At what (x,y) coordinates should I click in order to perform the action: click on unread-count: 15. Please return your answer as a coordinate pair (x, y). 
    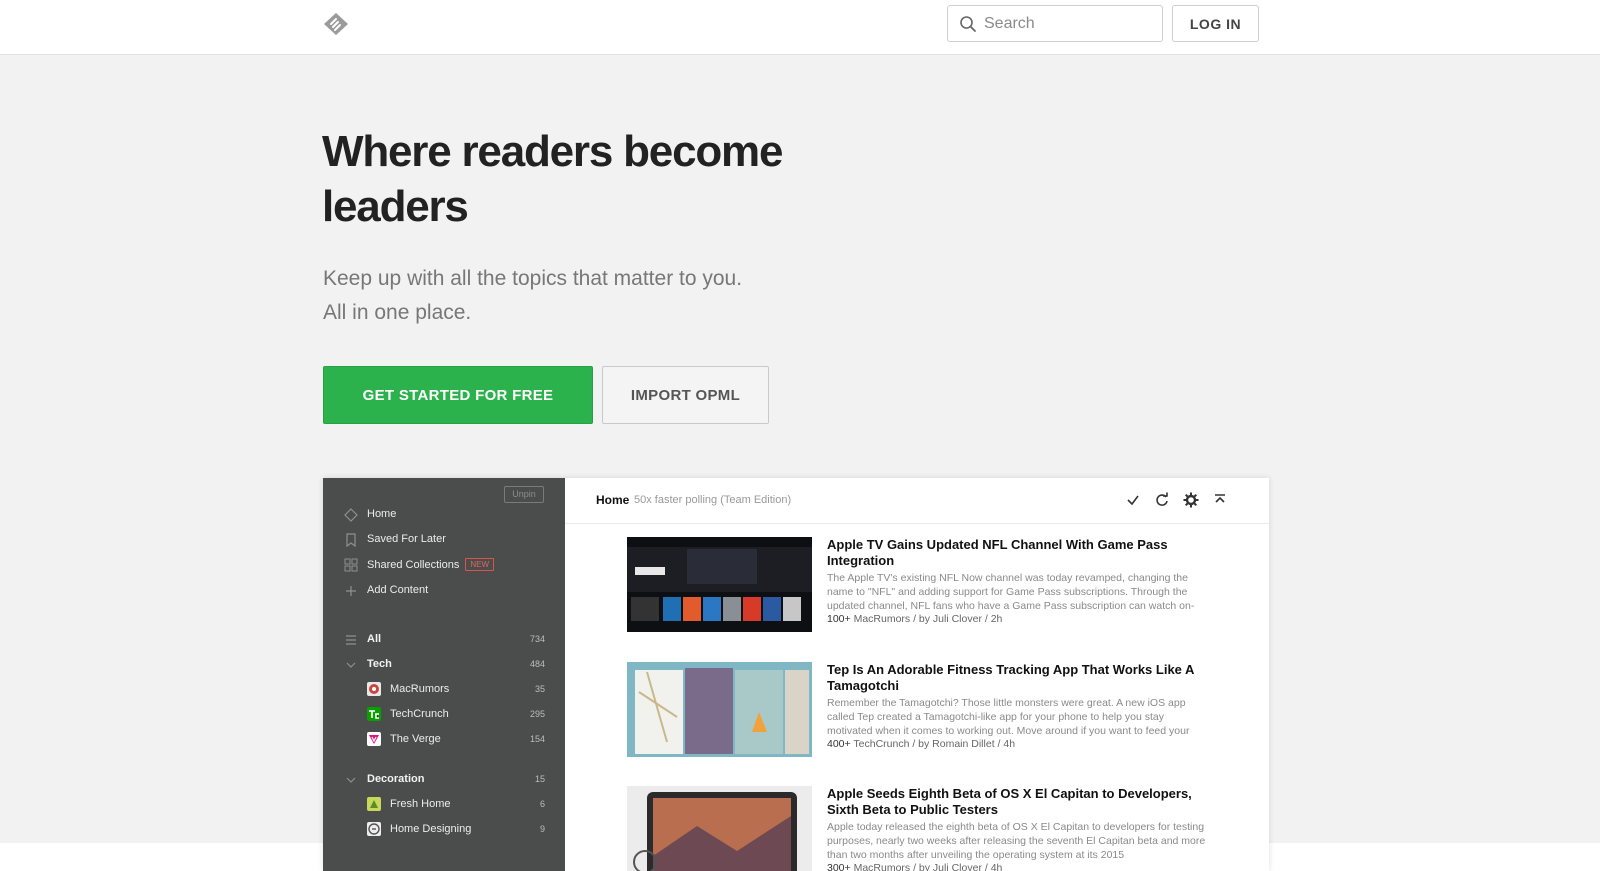
    Looking at the image, I should click on (539, 779).